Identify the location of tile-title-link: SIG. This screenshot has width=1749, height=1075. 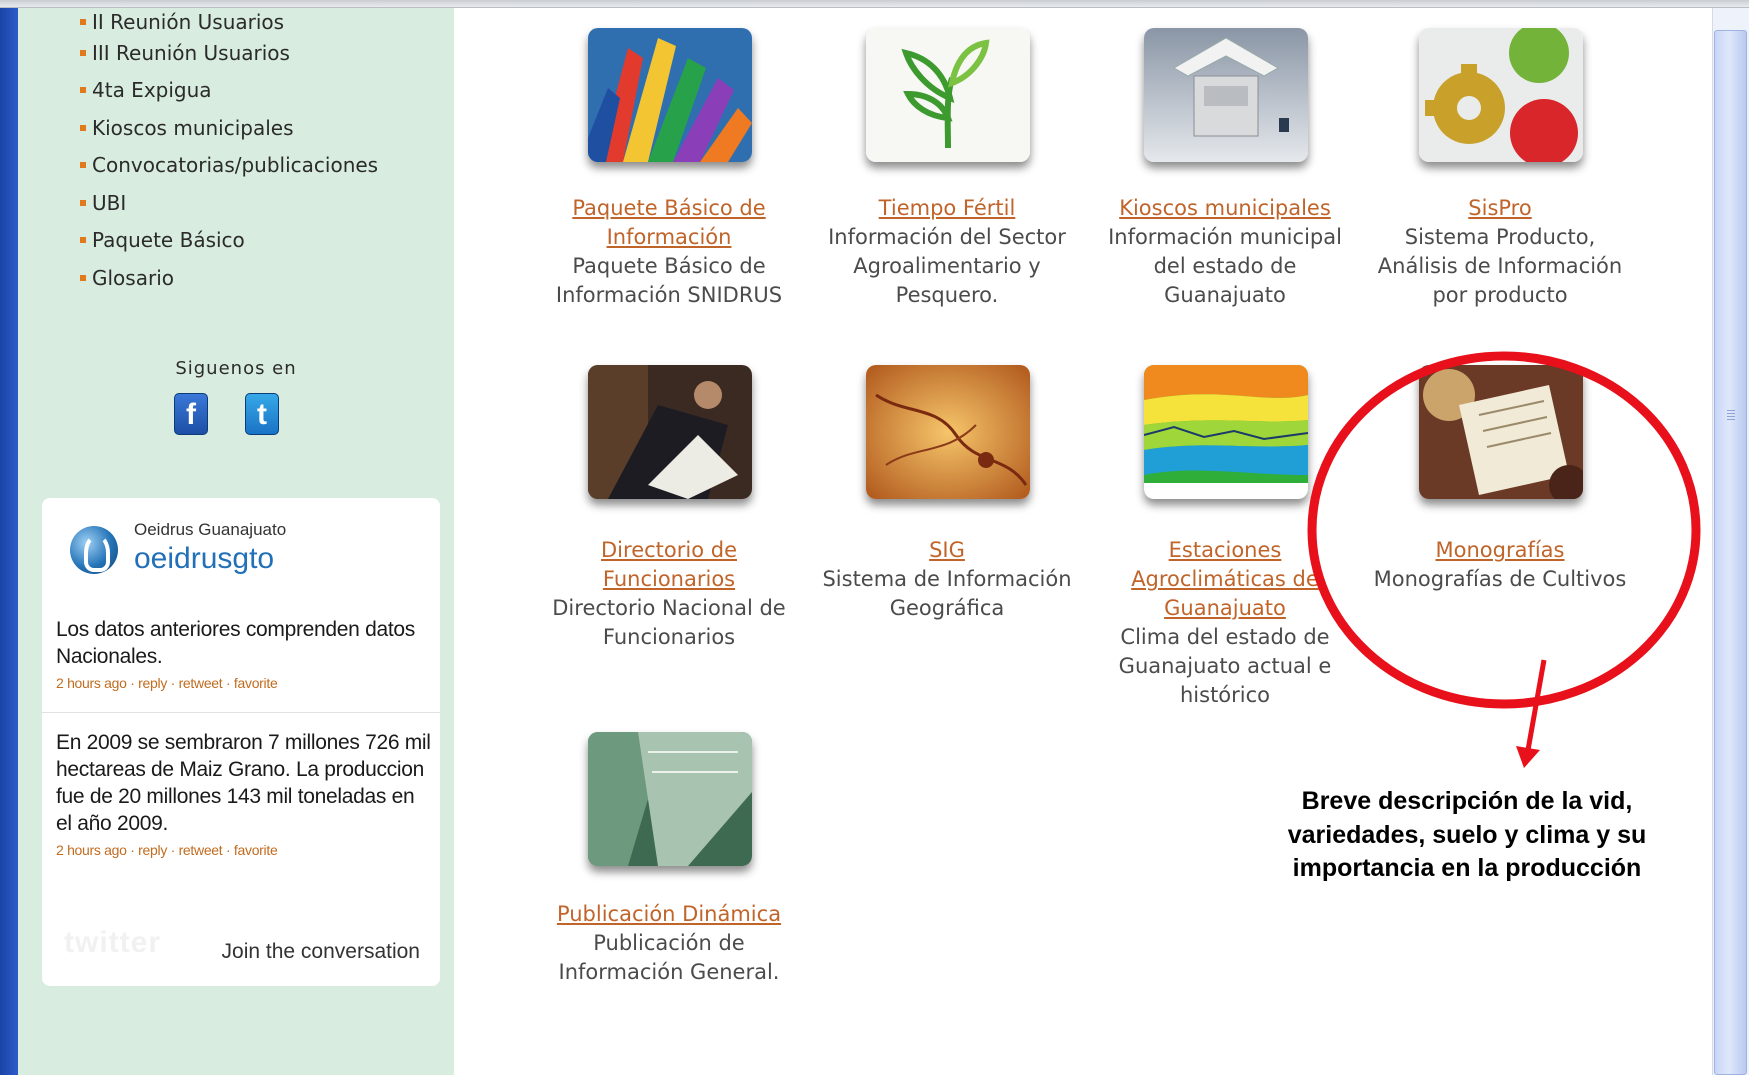
(947, 550).